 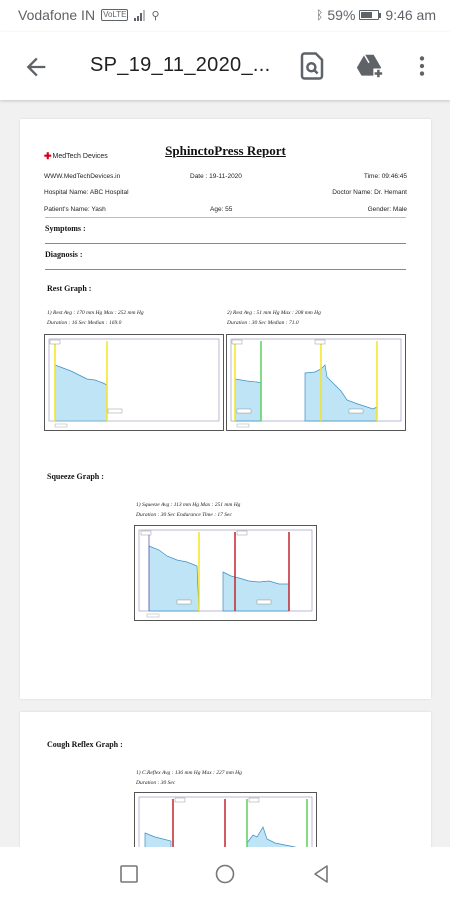 What do you see at coordinates (82, 176) in the screenshot?
I see `website: WWW.MedTechDevices.in` at bounding box center [82, 176].